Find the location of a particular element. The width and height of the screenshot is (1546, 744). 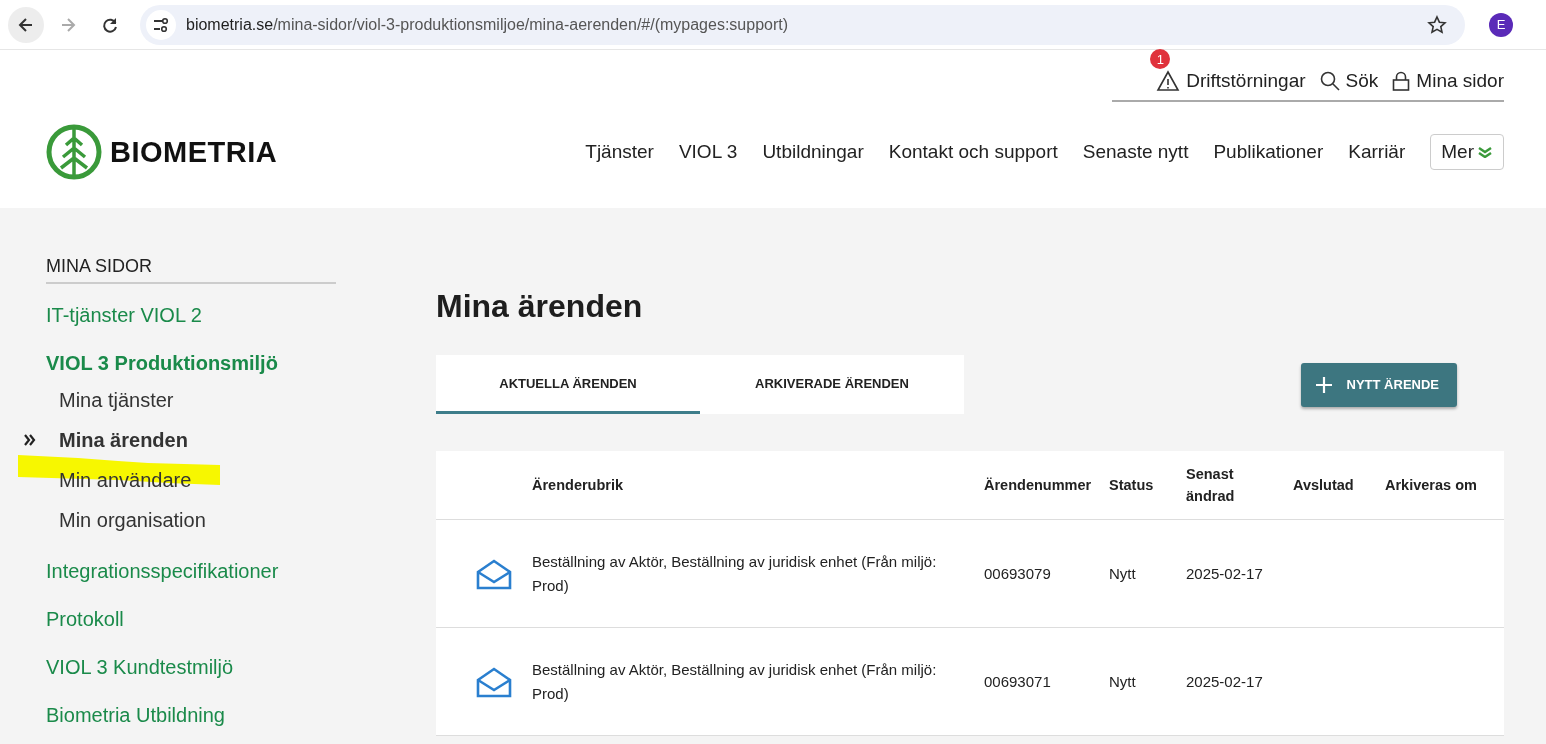

table-cell-text: 00693071 is located at coordinates (1018, 681).